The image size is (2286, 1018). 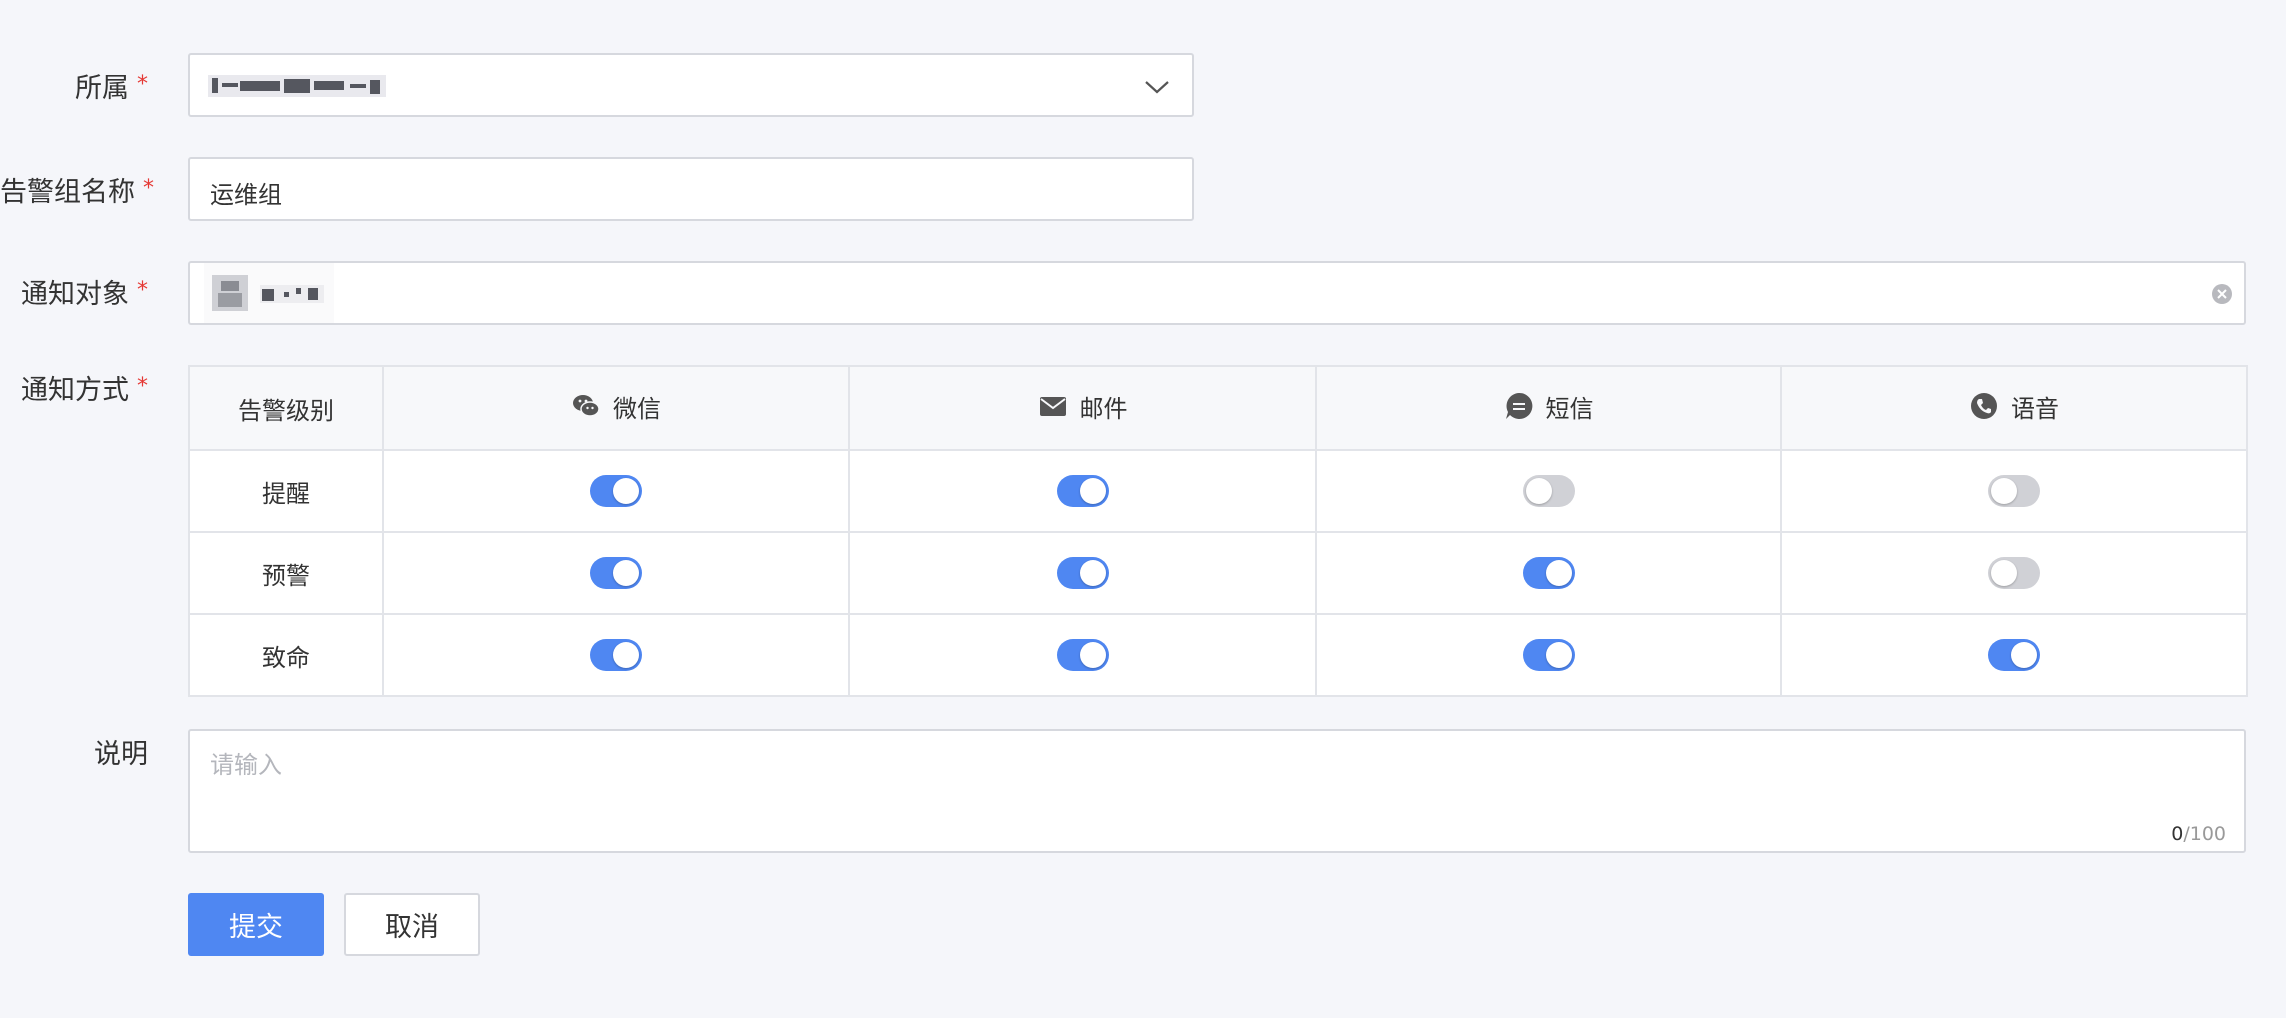 I want to click on channel-header-voice: 语音, so click(x=2014, y=408).